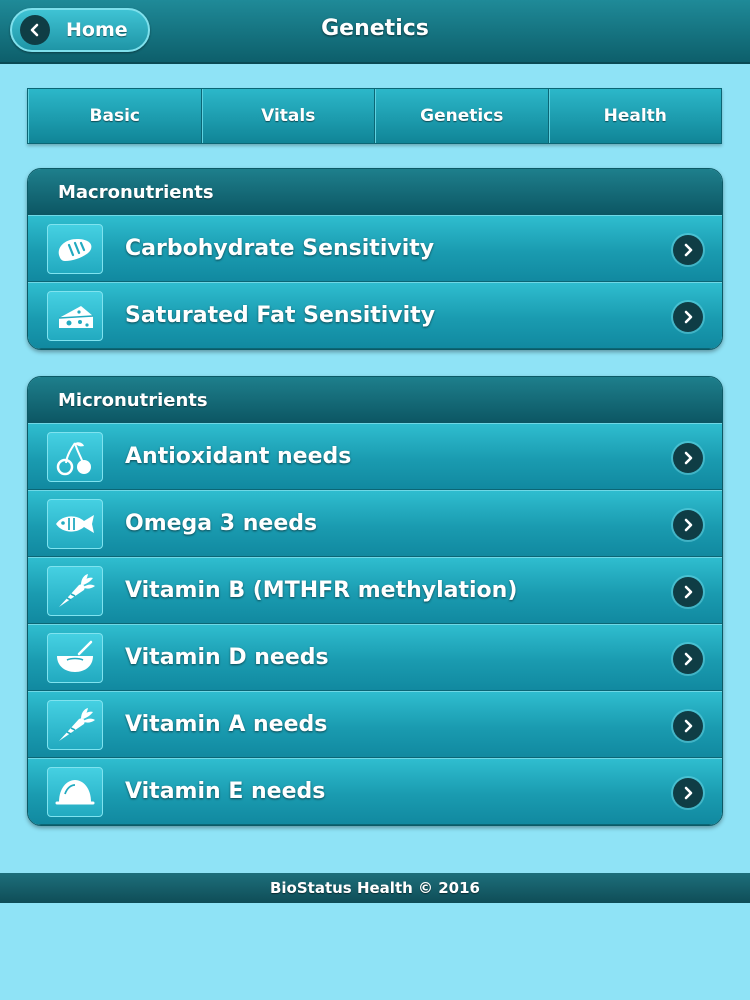  What do you see at coordinates (75, 315) in the screenshot?
I see `cheese-icon` at bounding box center [75, 315].